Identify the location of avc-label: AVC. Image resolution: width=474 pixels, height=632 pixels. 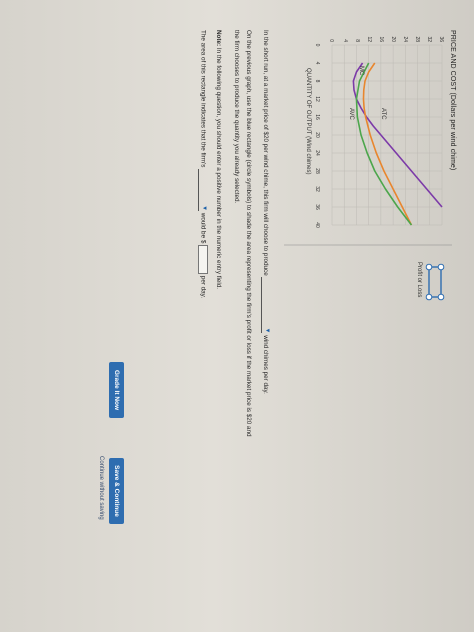
(351, 114).